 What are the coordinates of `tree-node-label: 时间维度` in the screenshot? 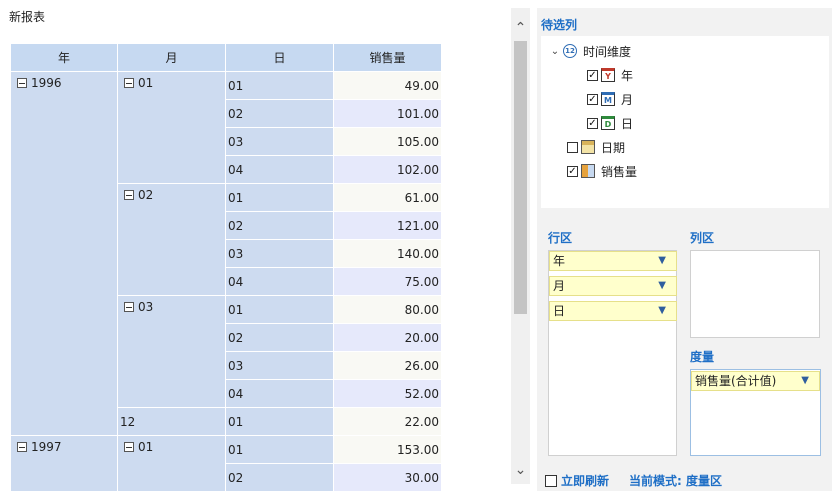 It's located at (607, 51).